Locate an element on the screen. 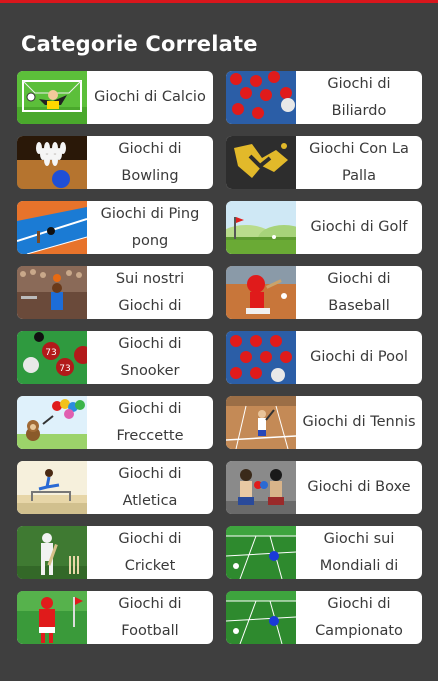 Image resolution: width=438 pixels, height=681 pixels. boxers-icon is located at coordinates (261, 487).